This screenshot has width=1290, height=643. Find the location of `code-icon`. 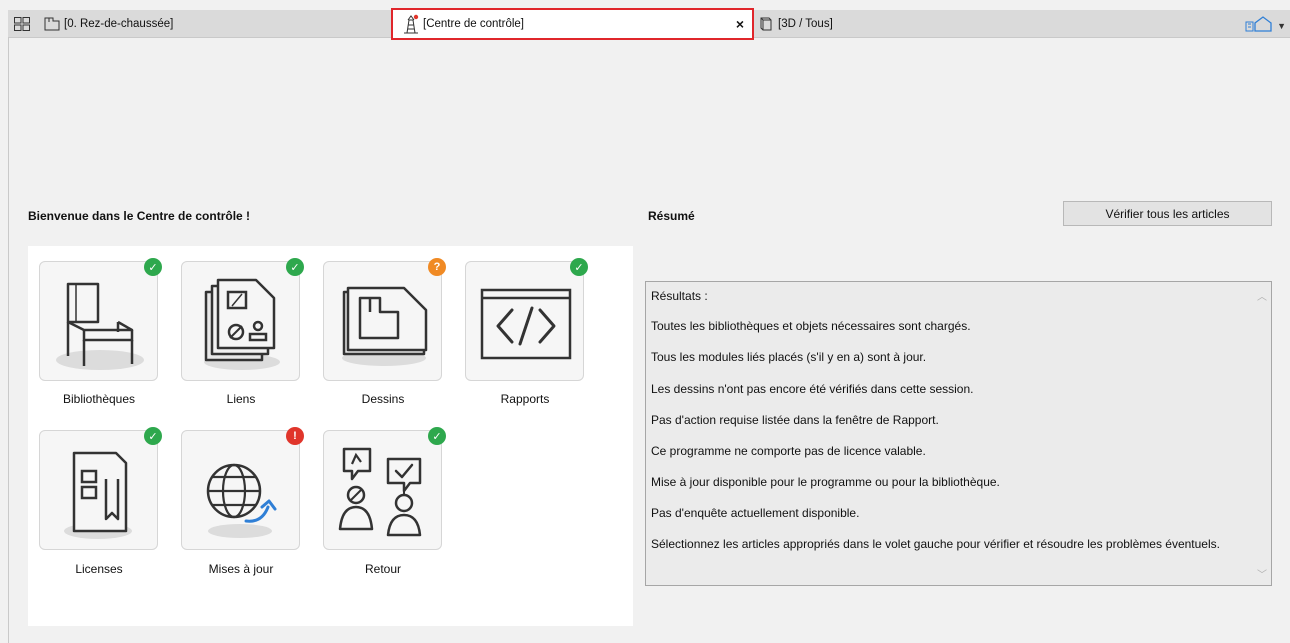

code-icon is located at coordinates (526, 324).